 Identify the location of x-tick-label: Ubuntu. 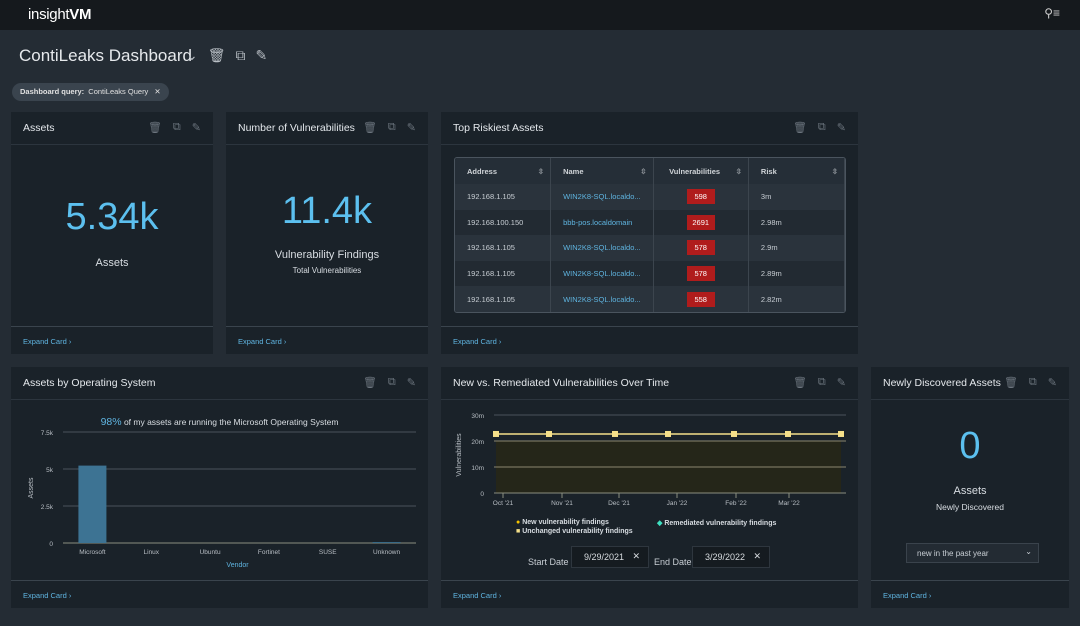
(210, 552).